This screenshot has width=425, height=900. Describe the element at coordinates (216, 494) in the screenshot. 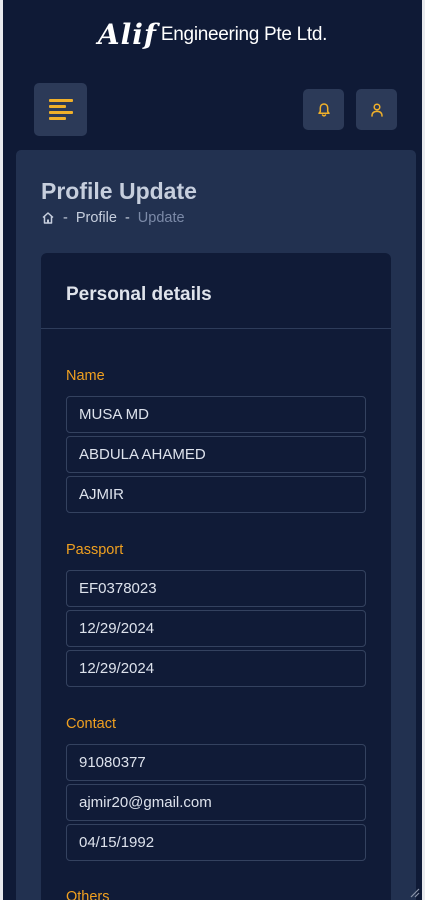

I see `last-name-field` at that location.